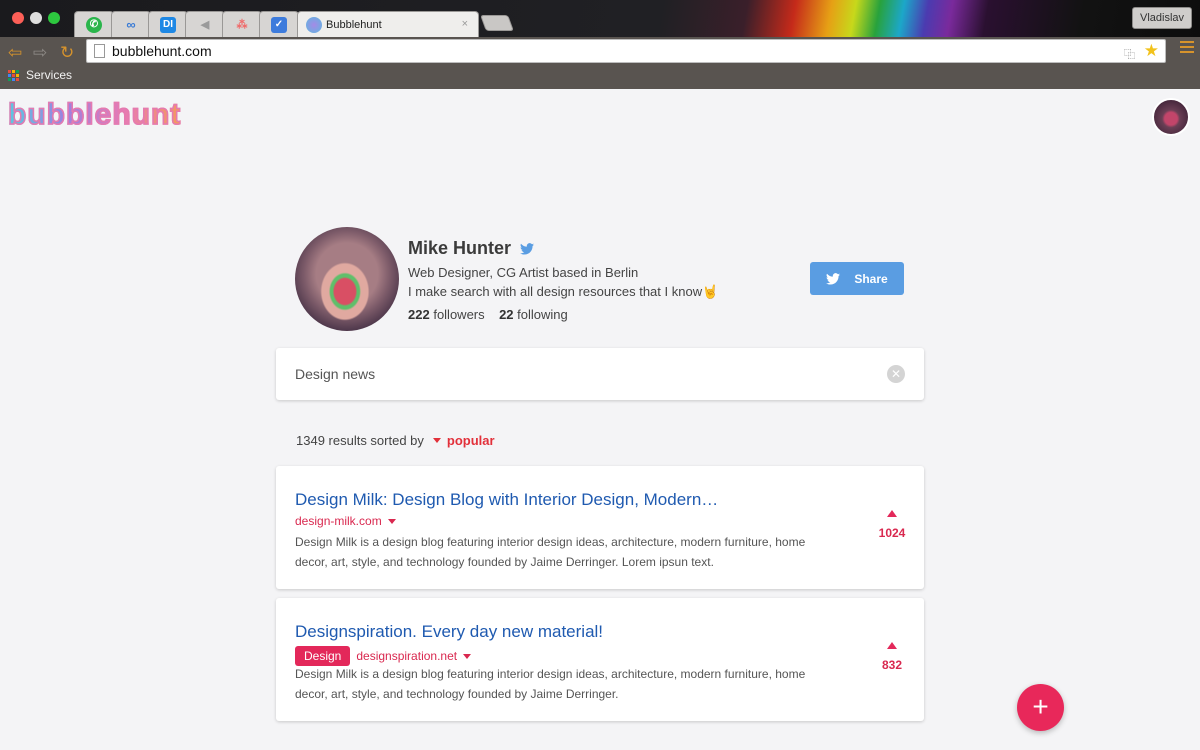  I want to click on translate-icon: ⿻, so click(1129, 55).